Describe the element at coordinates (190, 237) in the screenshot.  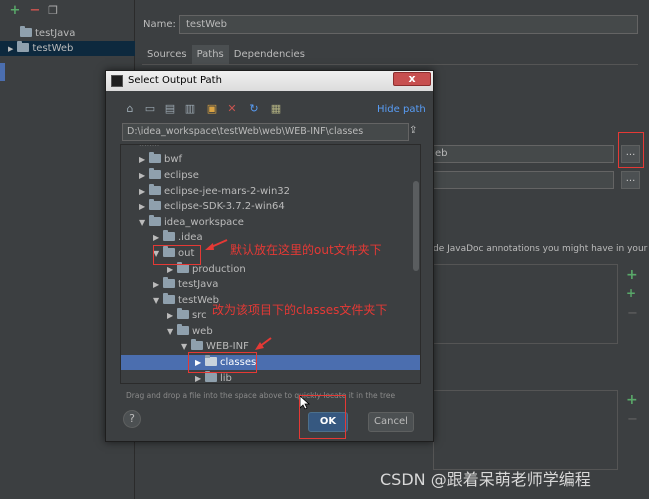
I see `tree-node-label: .idea` at that location.